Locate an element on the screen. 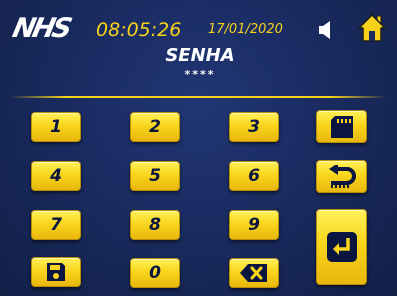 Image resolution: width=397 pixels, height=296 pixels. header-divider is located at coordinates (198, 97).